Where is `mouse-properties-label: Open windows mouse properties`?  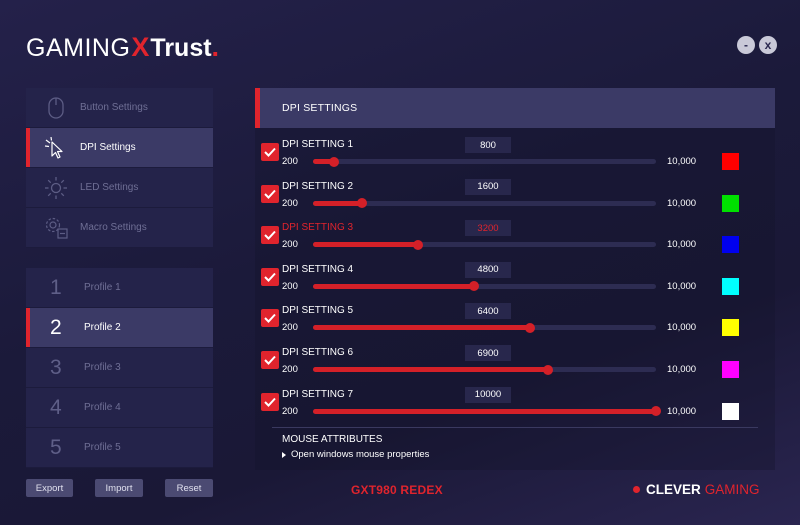
mouse-properties-label: Open windows mouse properties is located at coordinates (360, 454).